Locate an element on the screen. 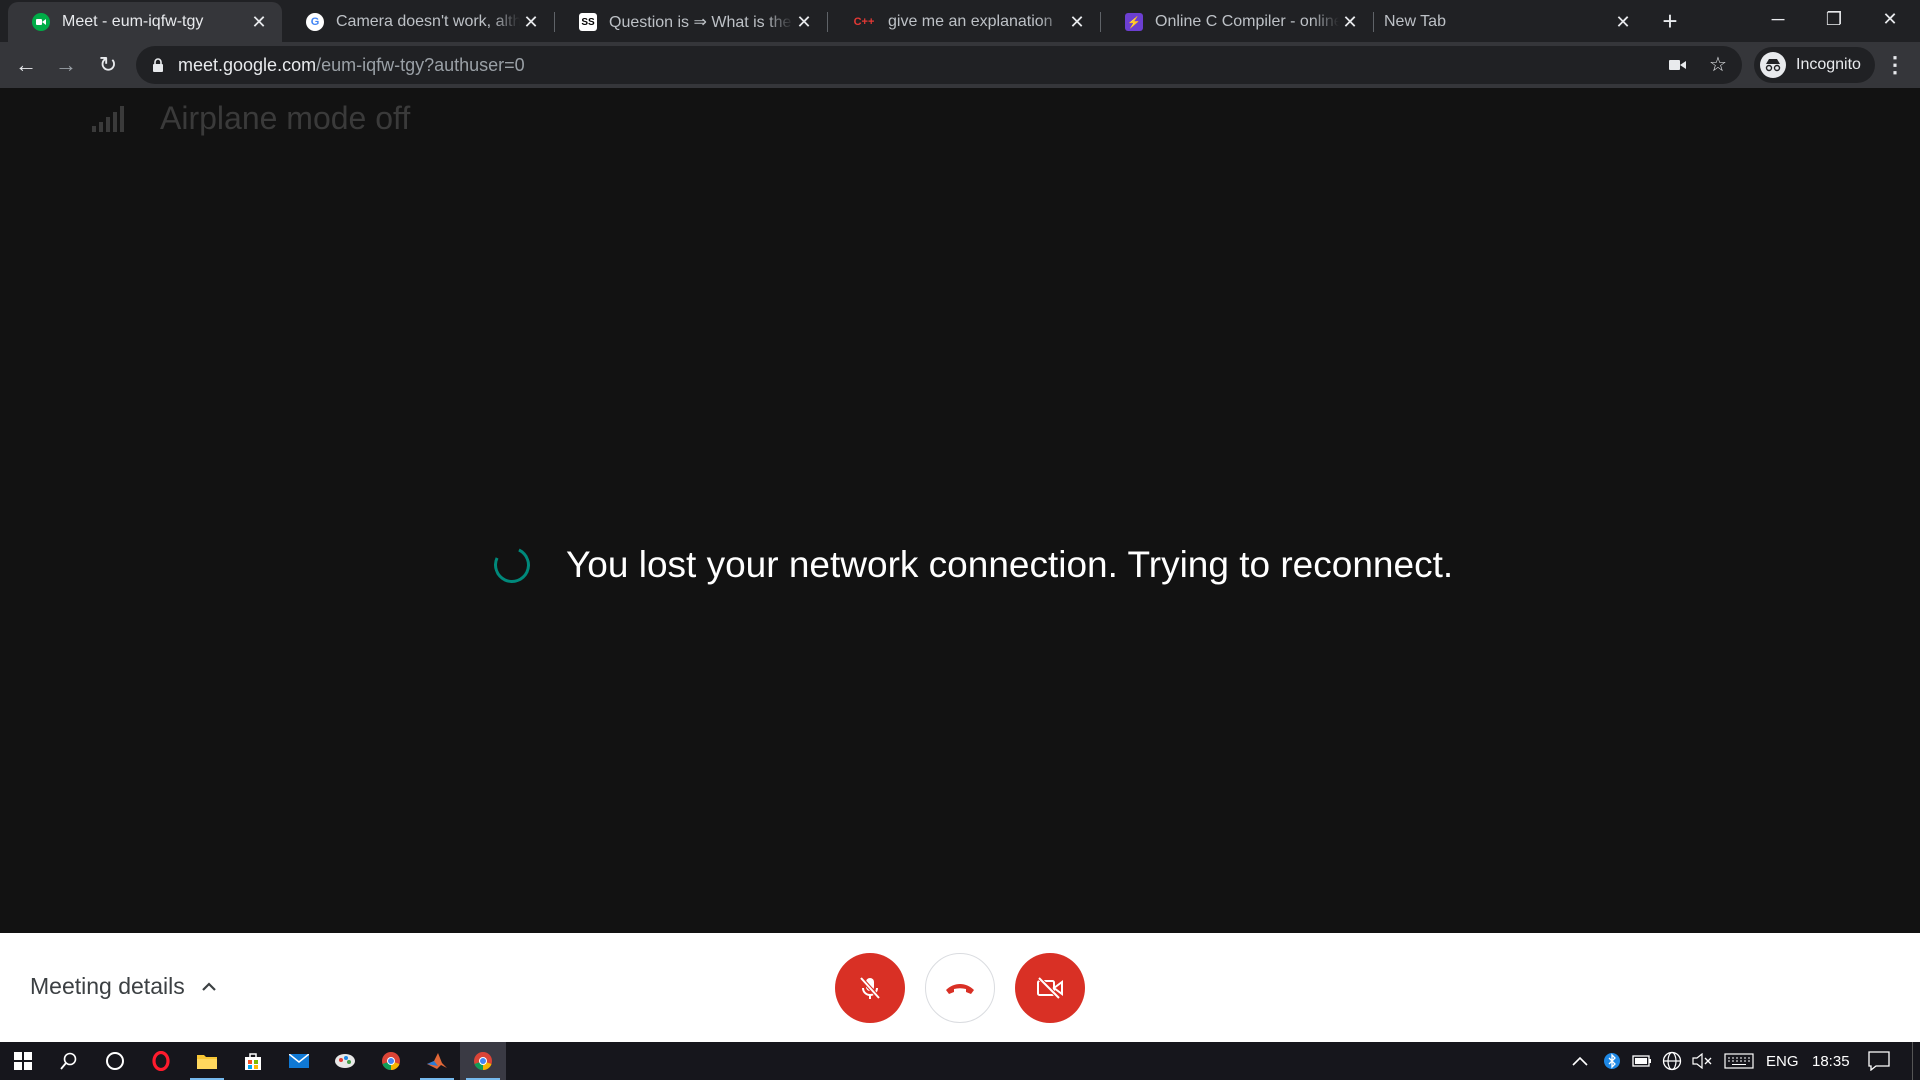 The height and width of the screenshot is (1080, 1920). airplane-mode-overlay: Airplane mode off is located at coordinates (251, 118).